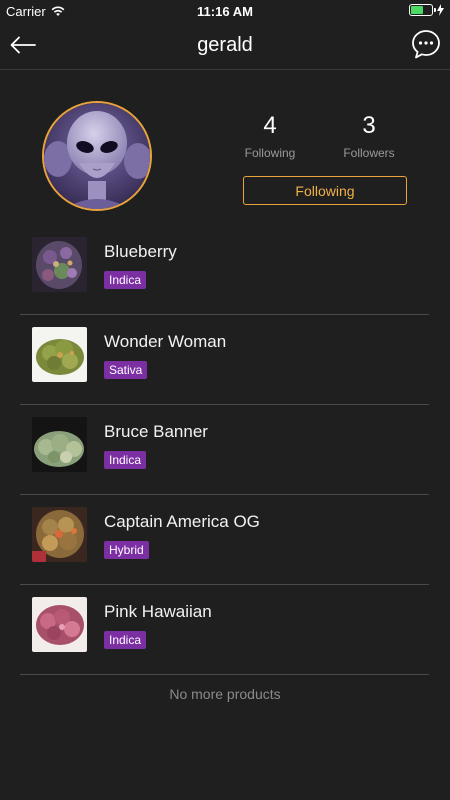 The width and height of the screenshot is (450, 800). What do you see at coordinates (325, 190) in the screenshot?
I see `following-button: Following` at bounding box center [325, 190].